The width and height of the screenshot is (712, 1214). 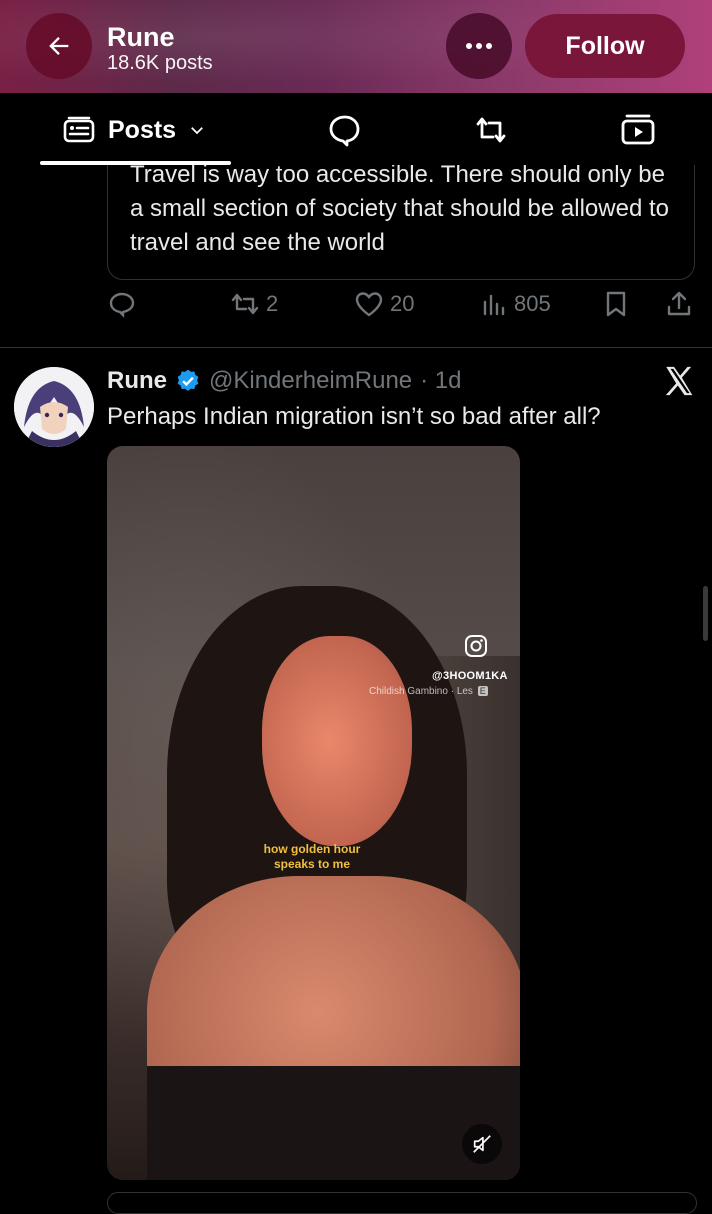 I want to click on muted-speaker-icon, so click(x=482, y=1144).